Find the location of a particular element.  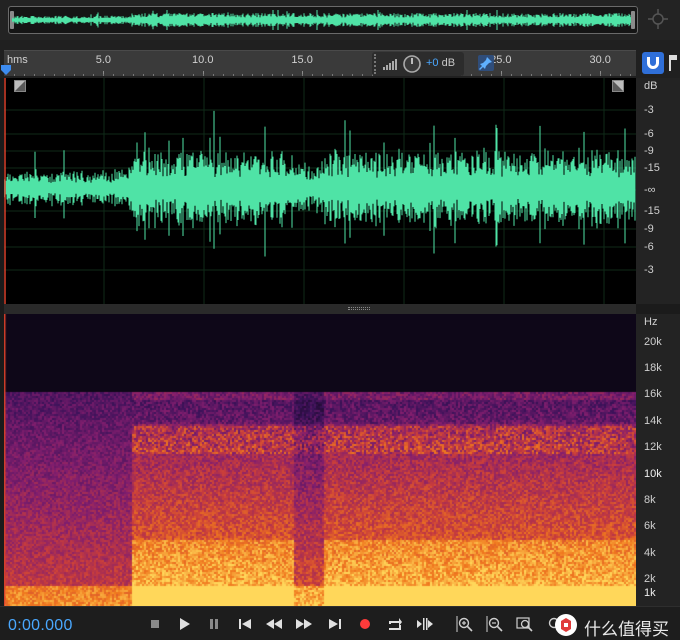

db-label: -∞ is located at coordinates (650, 190).